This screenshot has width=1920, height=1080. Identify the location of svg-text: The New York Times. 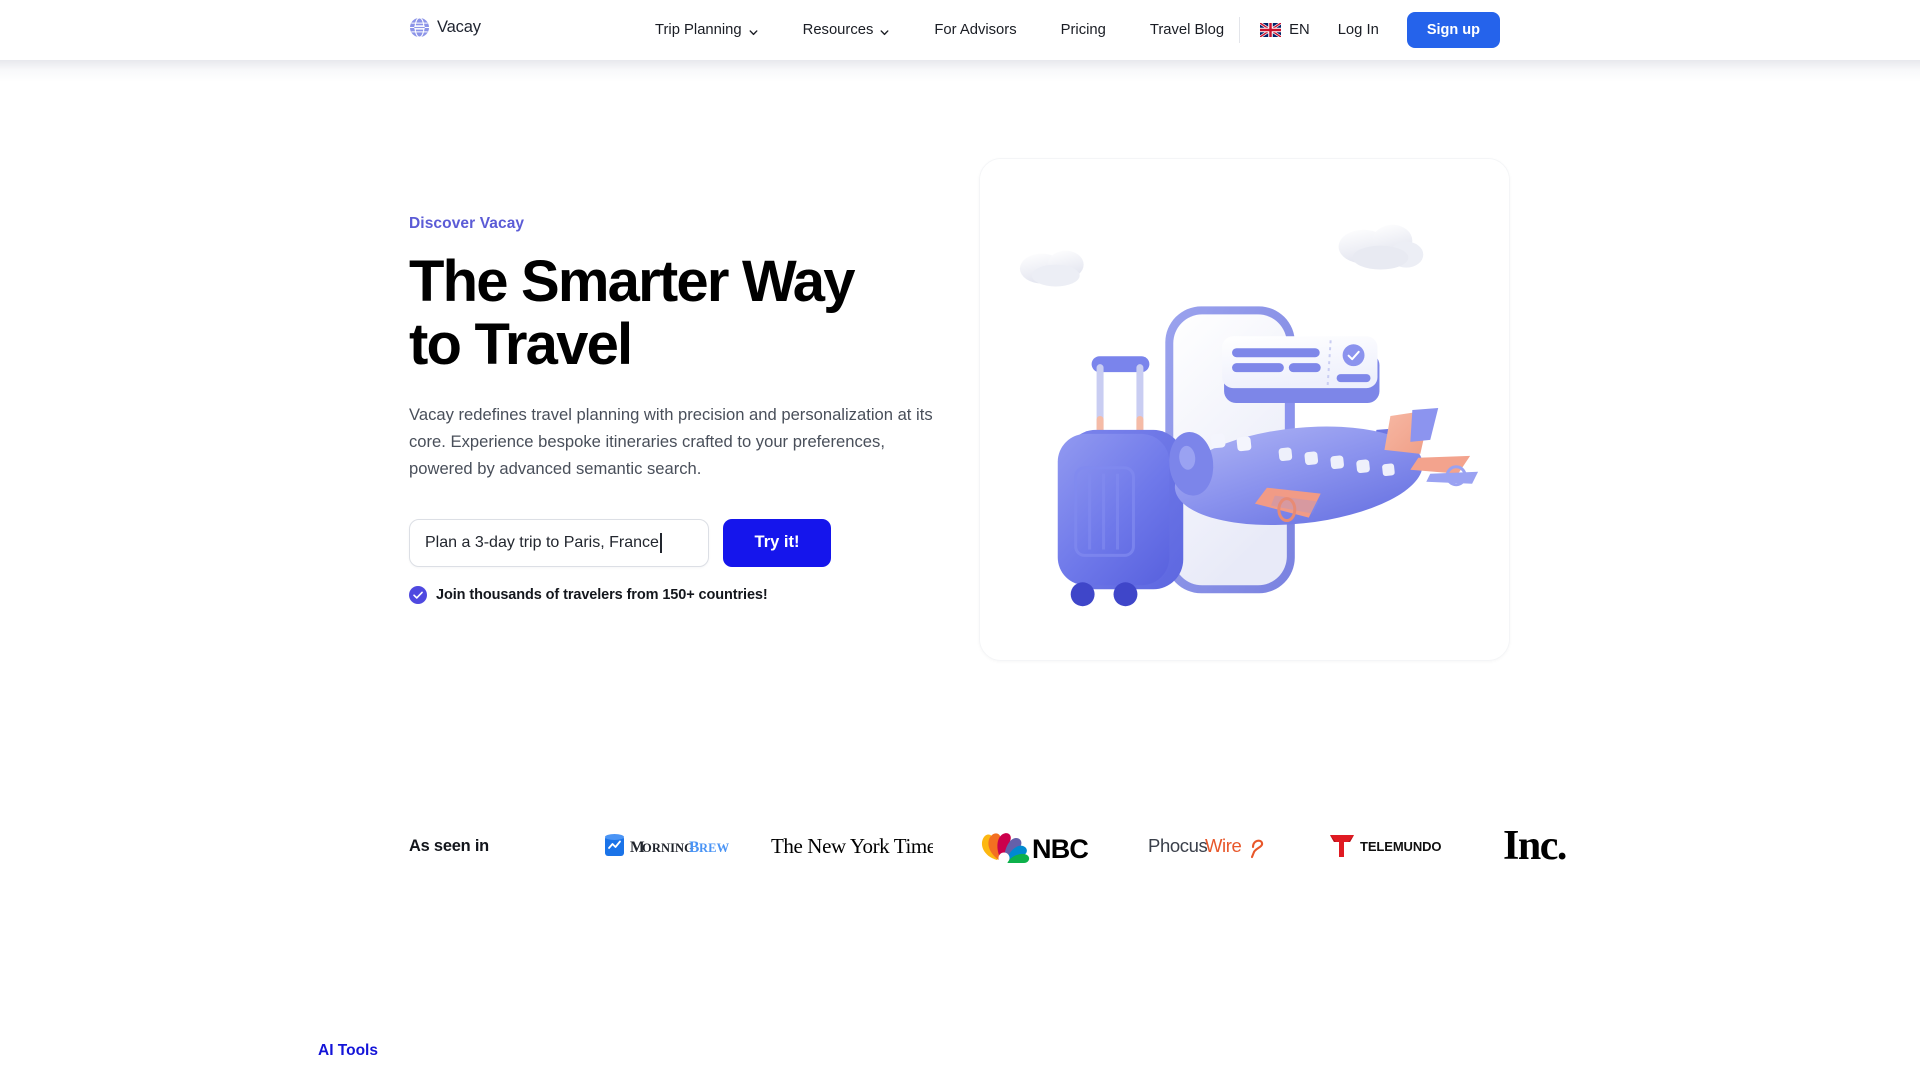
(852, 846).